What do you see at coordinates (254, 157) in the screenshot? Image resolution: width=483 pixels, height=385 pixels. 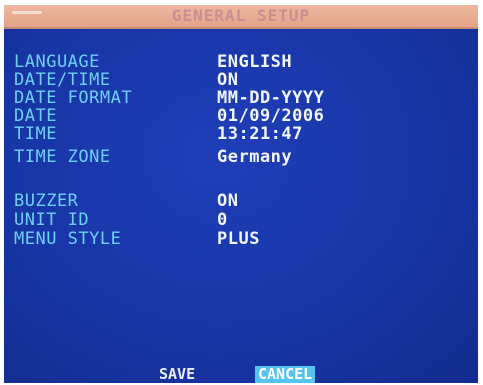 I see `setting-value: Germany` at bounding box center [254, 157].